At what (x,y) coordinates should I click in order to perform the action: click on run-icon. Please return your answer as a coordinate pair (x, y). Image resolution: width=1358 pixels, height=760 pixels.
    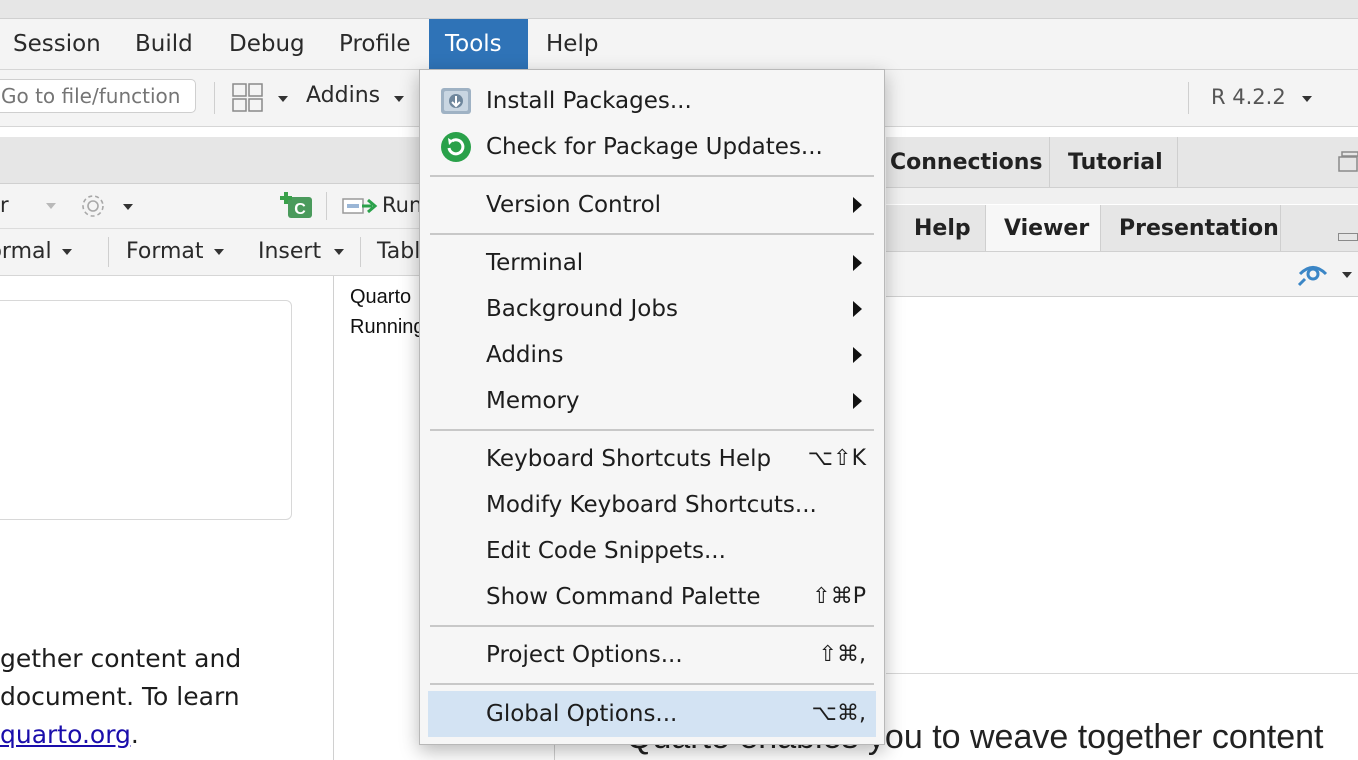
    Looking at the image, I should click on (361, 208).